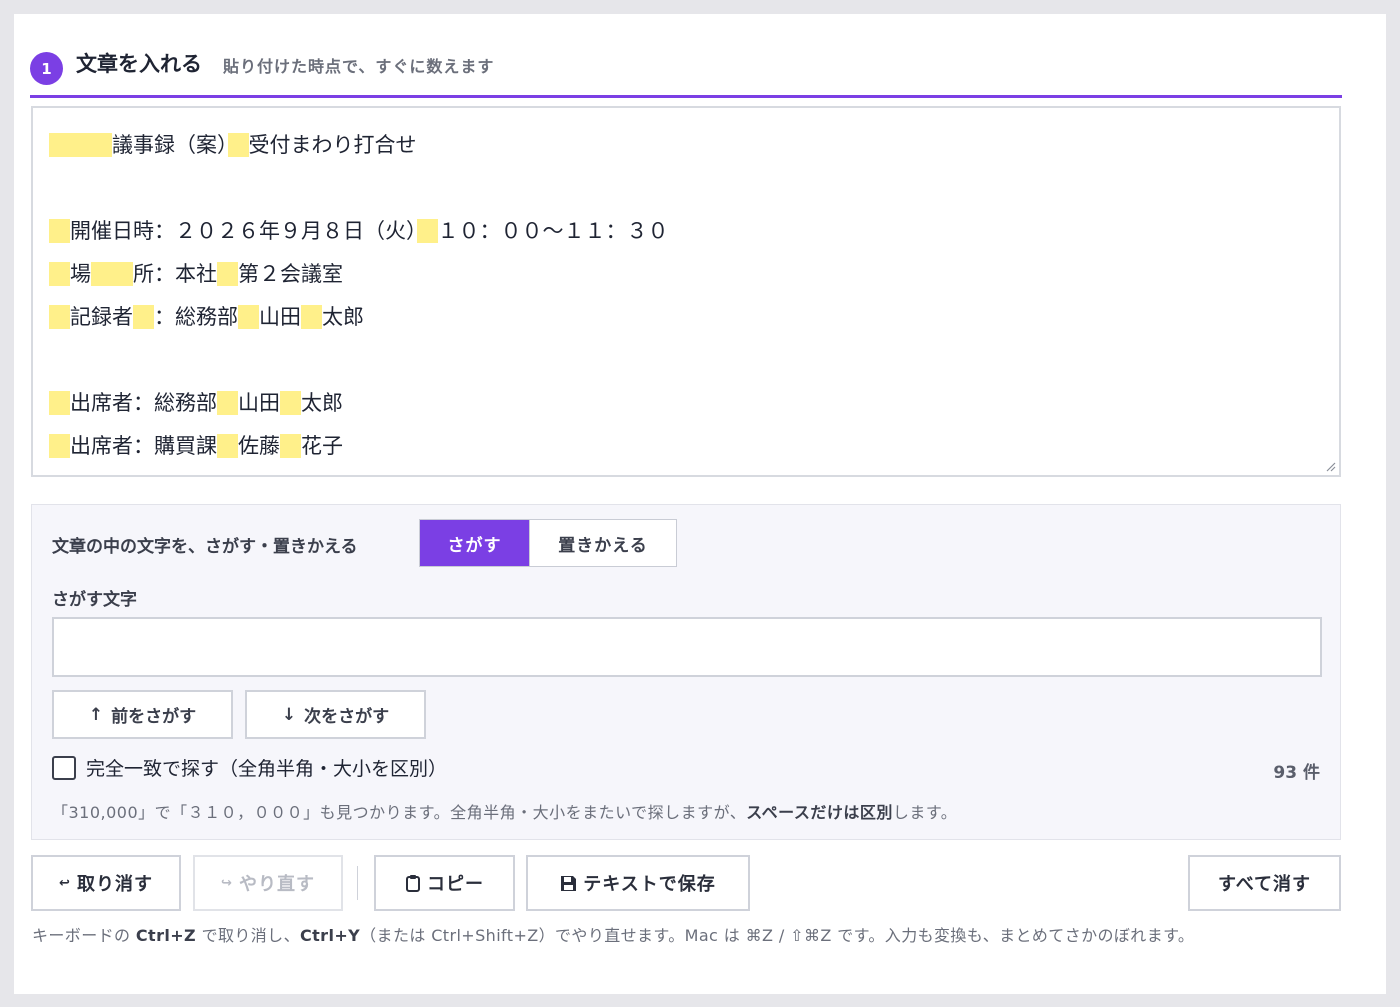 Image resolution: width=1400 pixels, height=1007 pixels. I want to click on match-count: 93 件, so click(1296, 773).